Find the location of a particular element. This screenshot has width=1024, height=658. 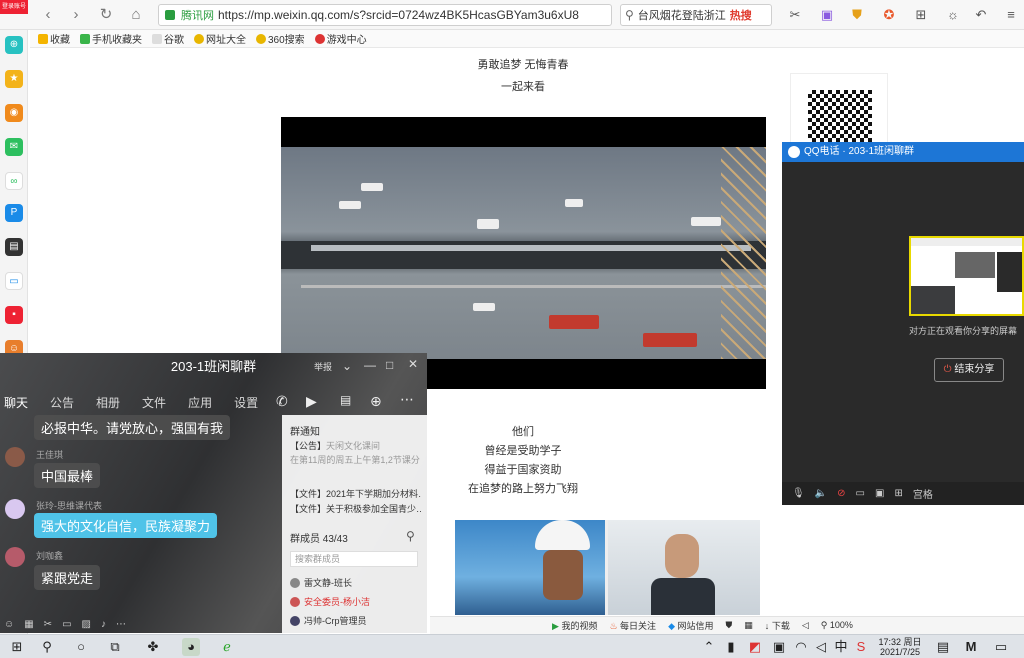

image-icon: ▨ is located at coordinates (86, 624).